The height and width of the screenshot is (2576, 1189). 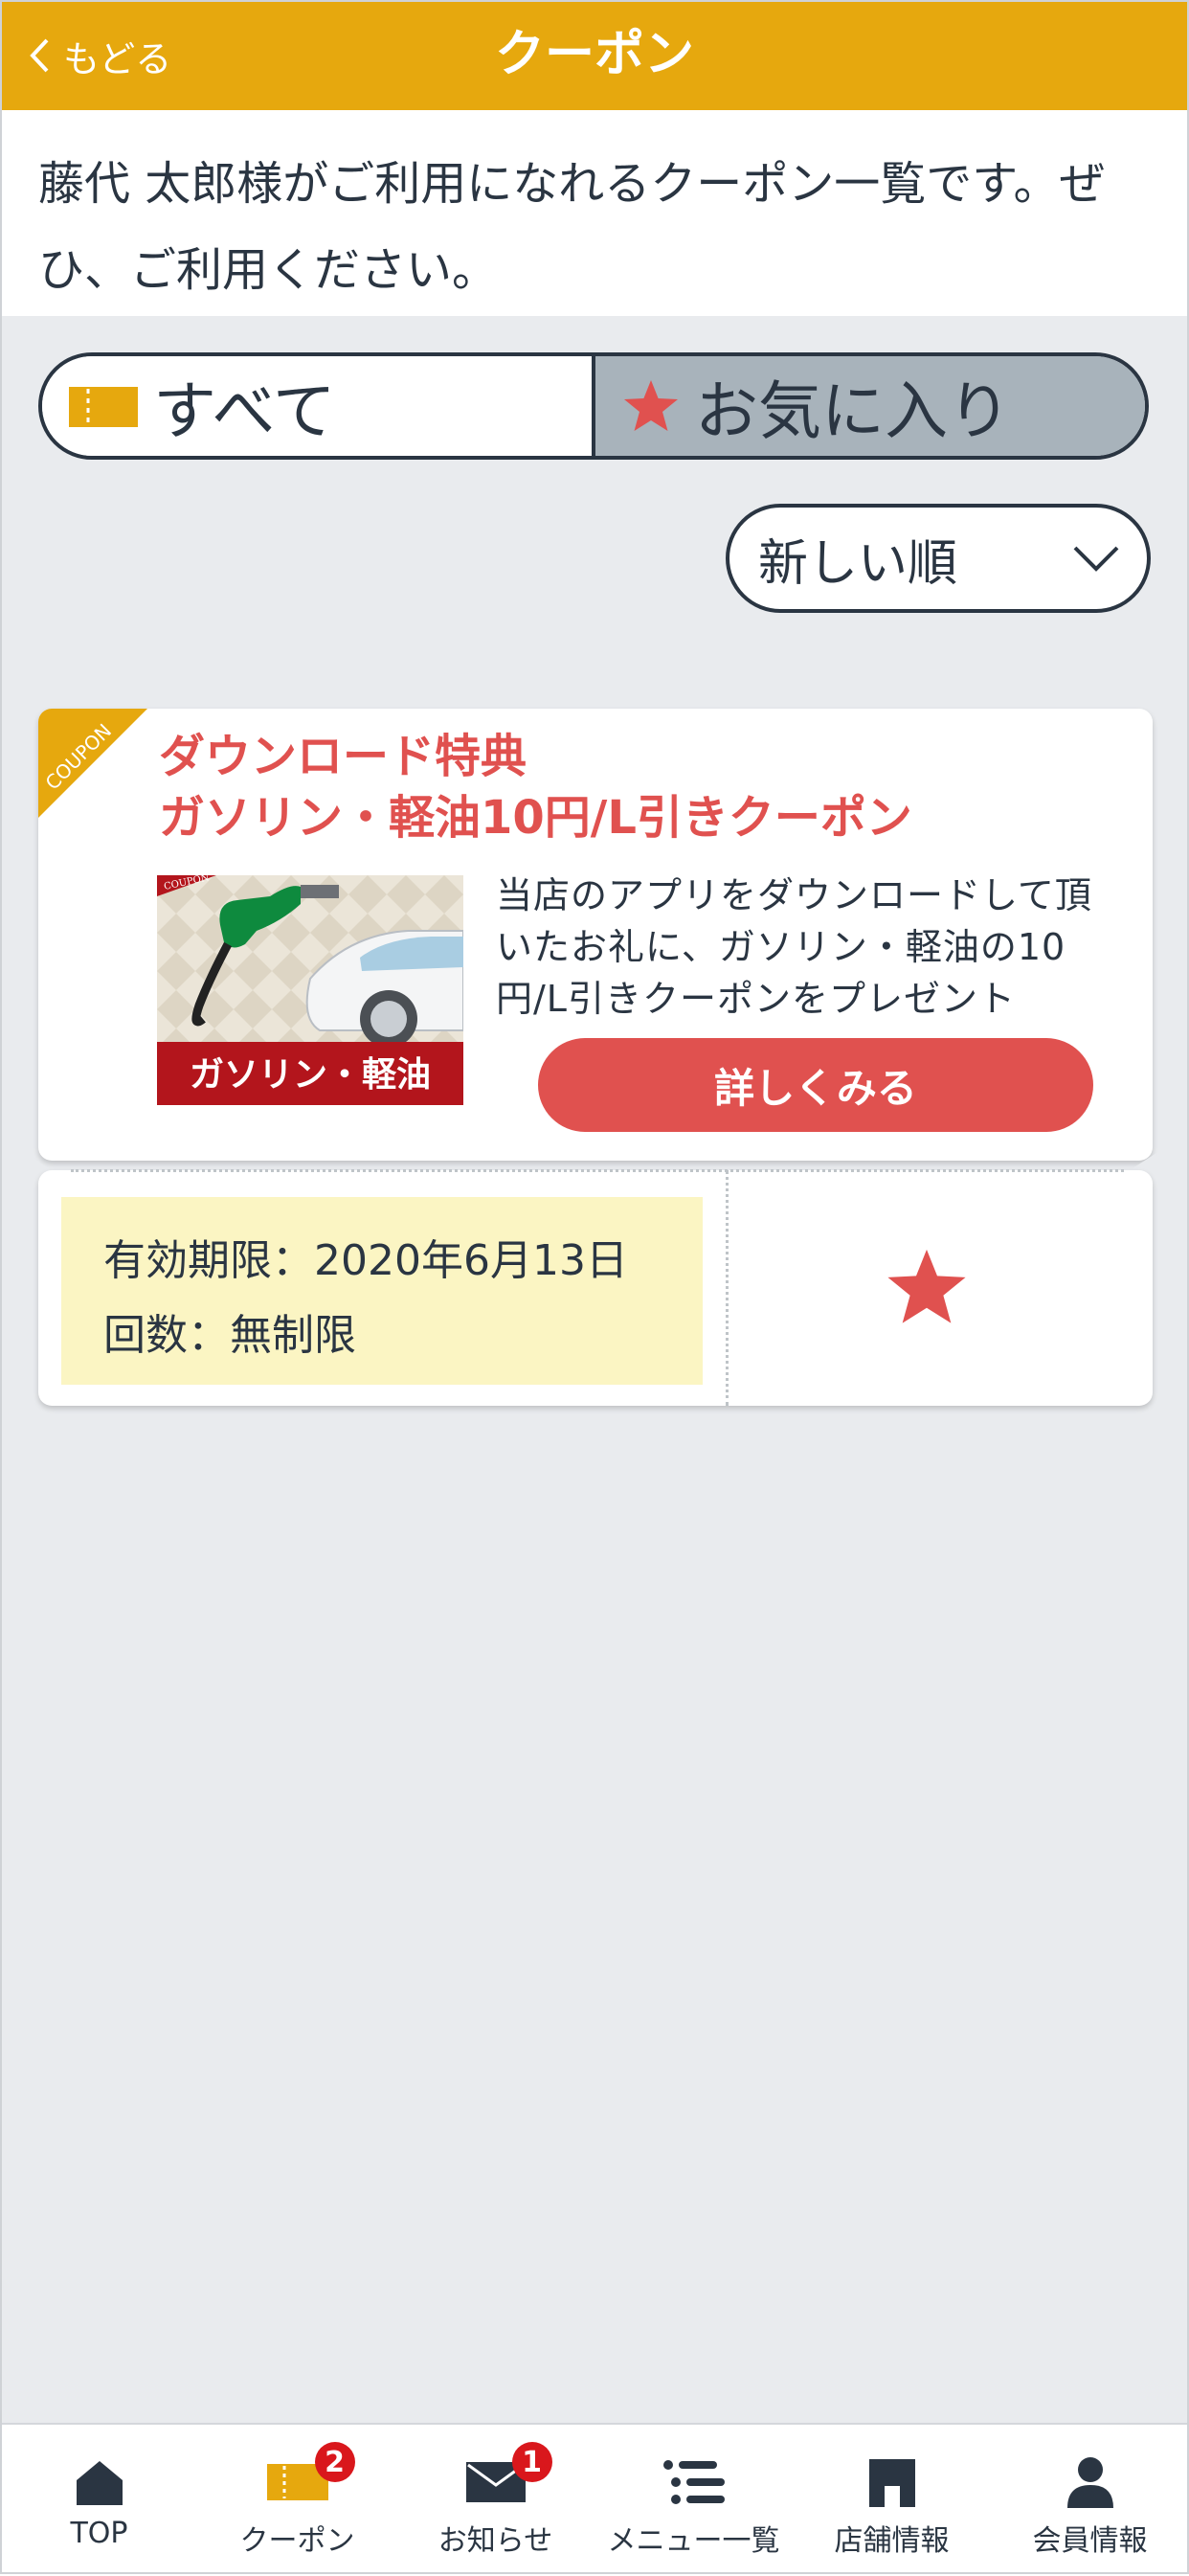 I want to click on favorite-toggle, so click(x=927, y=1289).